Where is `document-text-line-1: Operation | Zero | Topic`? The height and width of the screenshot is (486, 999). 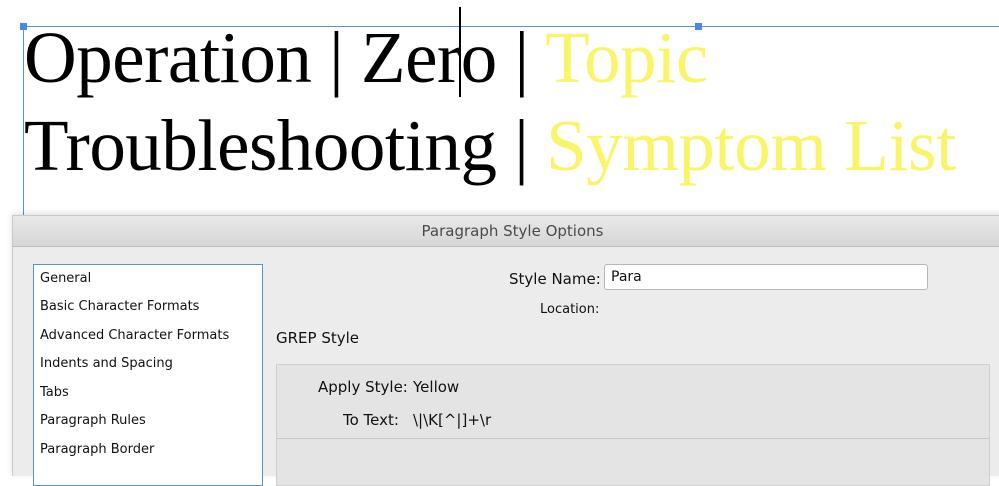 document-text-line-1: Operation | Zero | Topic is located at coordinates (366, 58).